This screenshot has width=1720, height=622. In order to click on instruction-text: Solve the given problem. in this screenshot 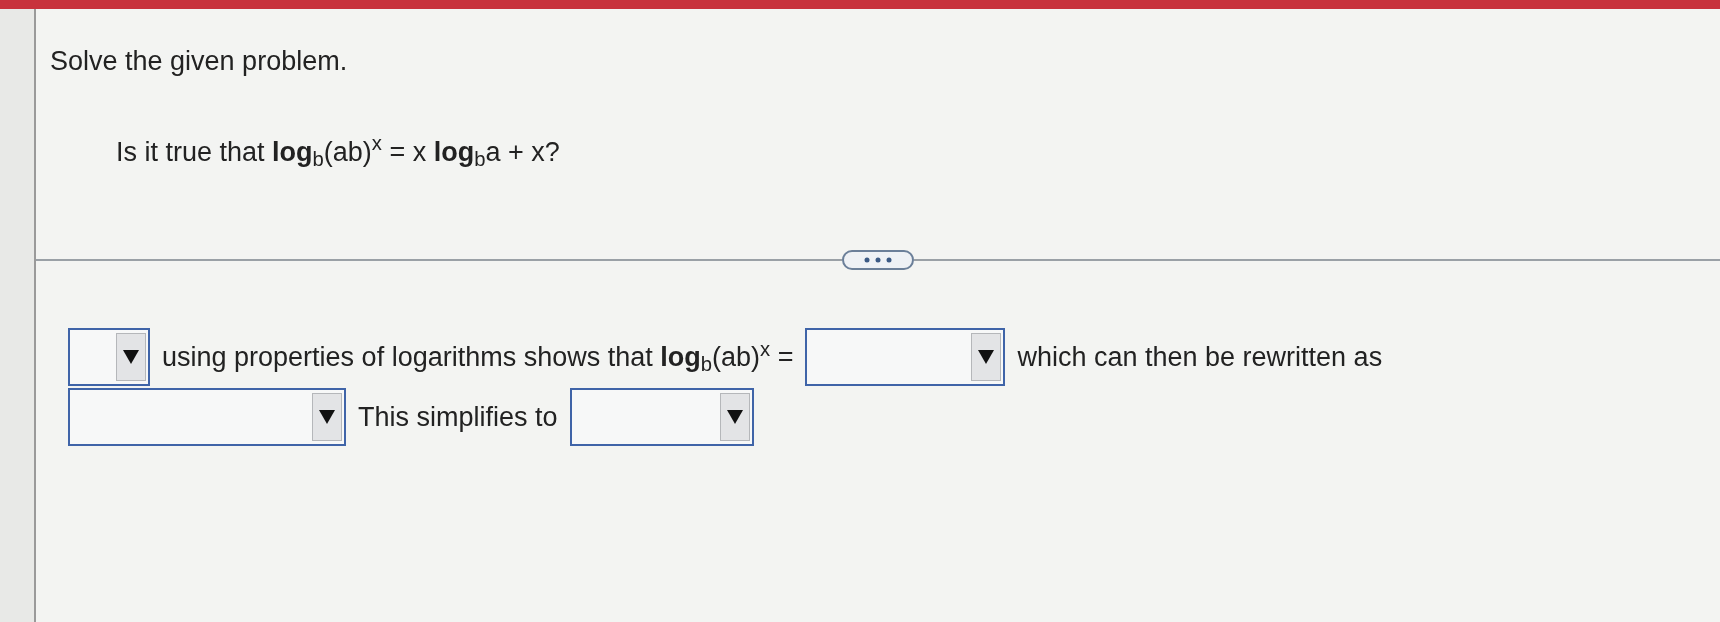, I will do `click(199, 61)`.